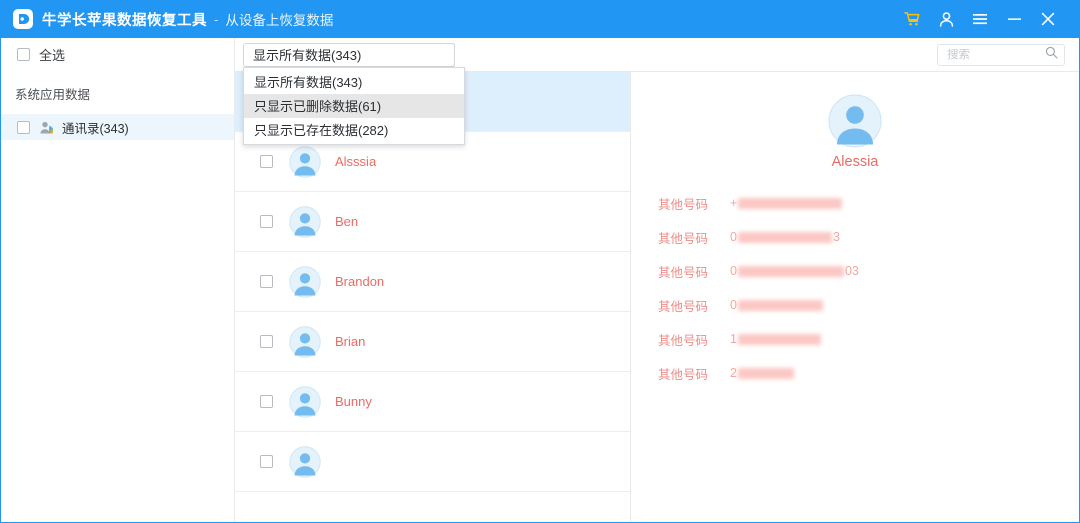 The image size is (1080, 523). What do you see at coordinates (432, 402) in the screenshot?
I see `table-row: Bunny` at bounding box center [432, 402].